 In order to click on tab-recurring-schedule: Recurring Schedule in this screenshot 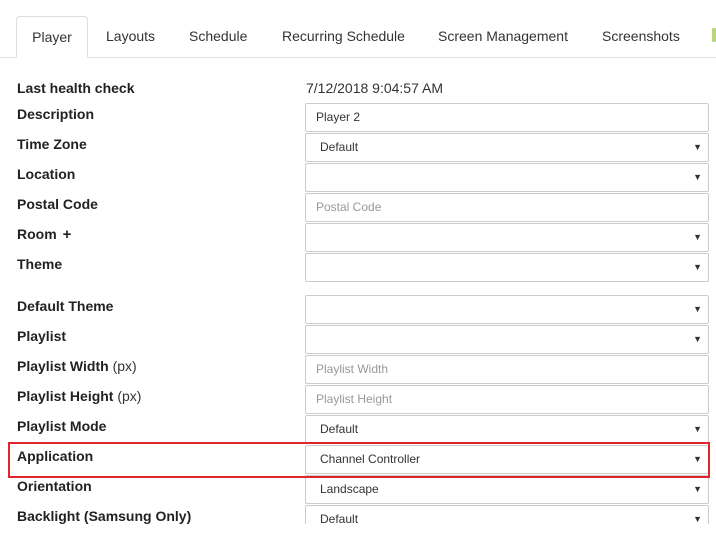, I will do `click(343, 36)`.